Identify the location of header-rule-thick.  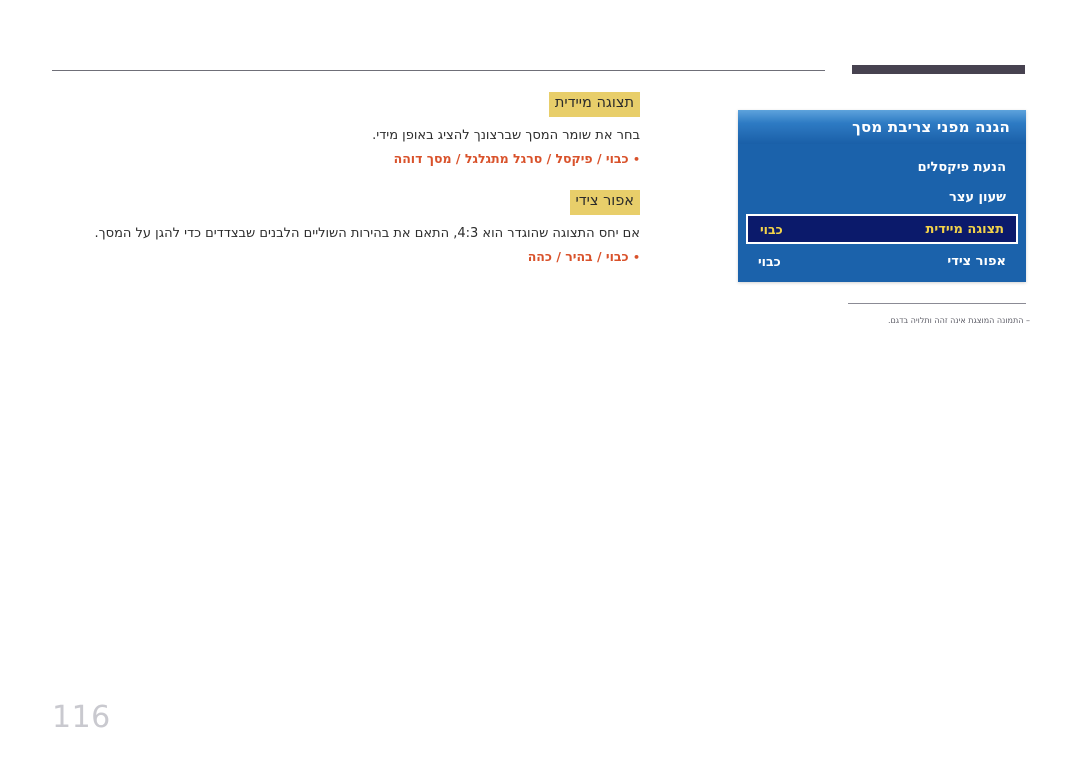
(938, 69).